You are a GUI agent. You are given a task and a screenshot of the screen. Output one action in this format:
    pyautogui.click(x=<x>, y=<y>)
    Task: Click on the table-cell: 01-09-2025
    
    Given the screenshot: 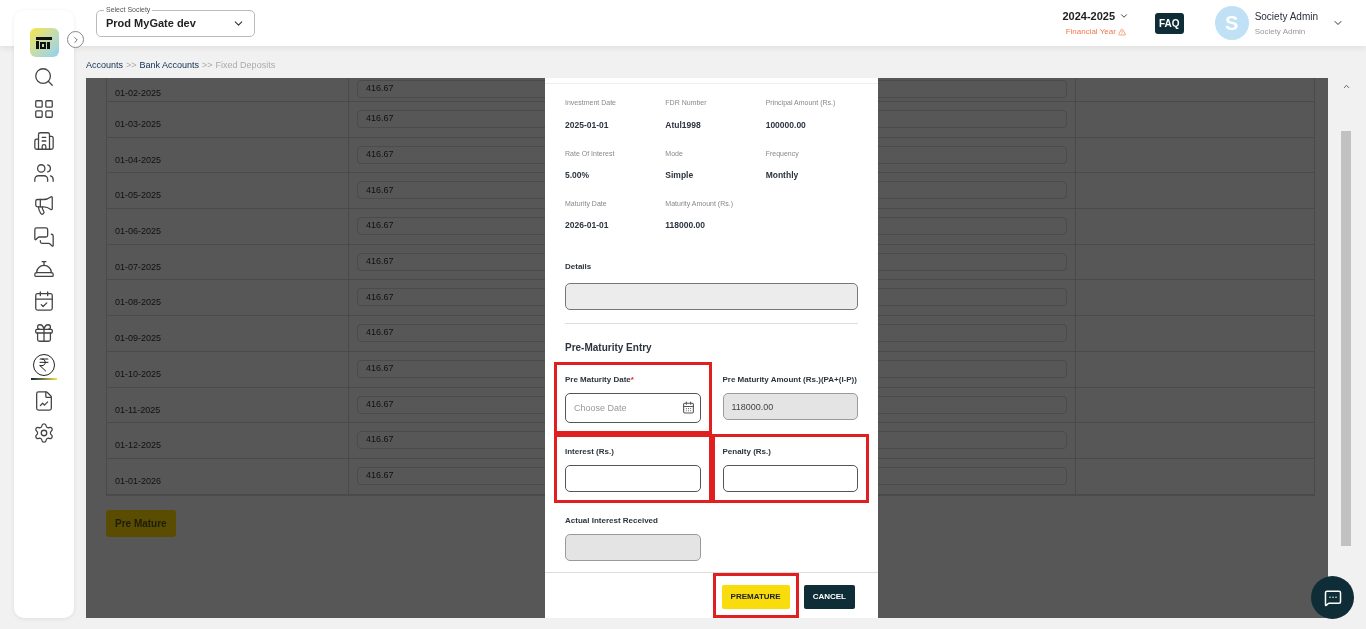 What is the action you would take?
    pyautogui.click(x=138, y=338)
    